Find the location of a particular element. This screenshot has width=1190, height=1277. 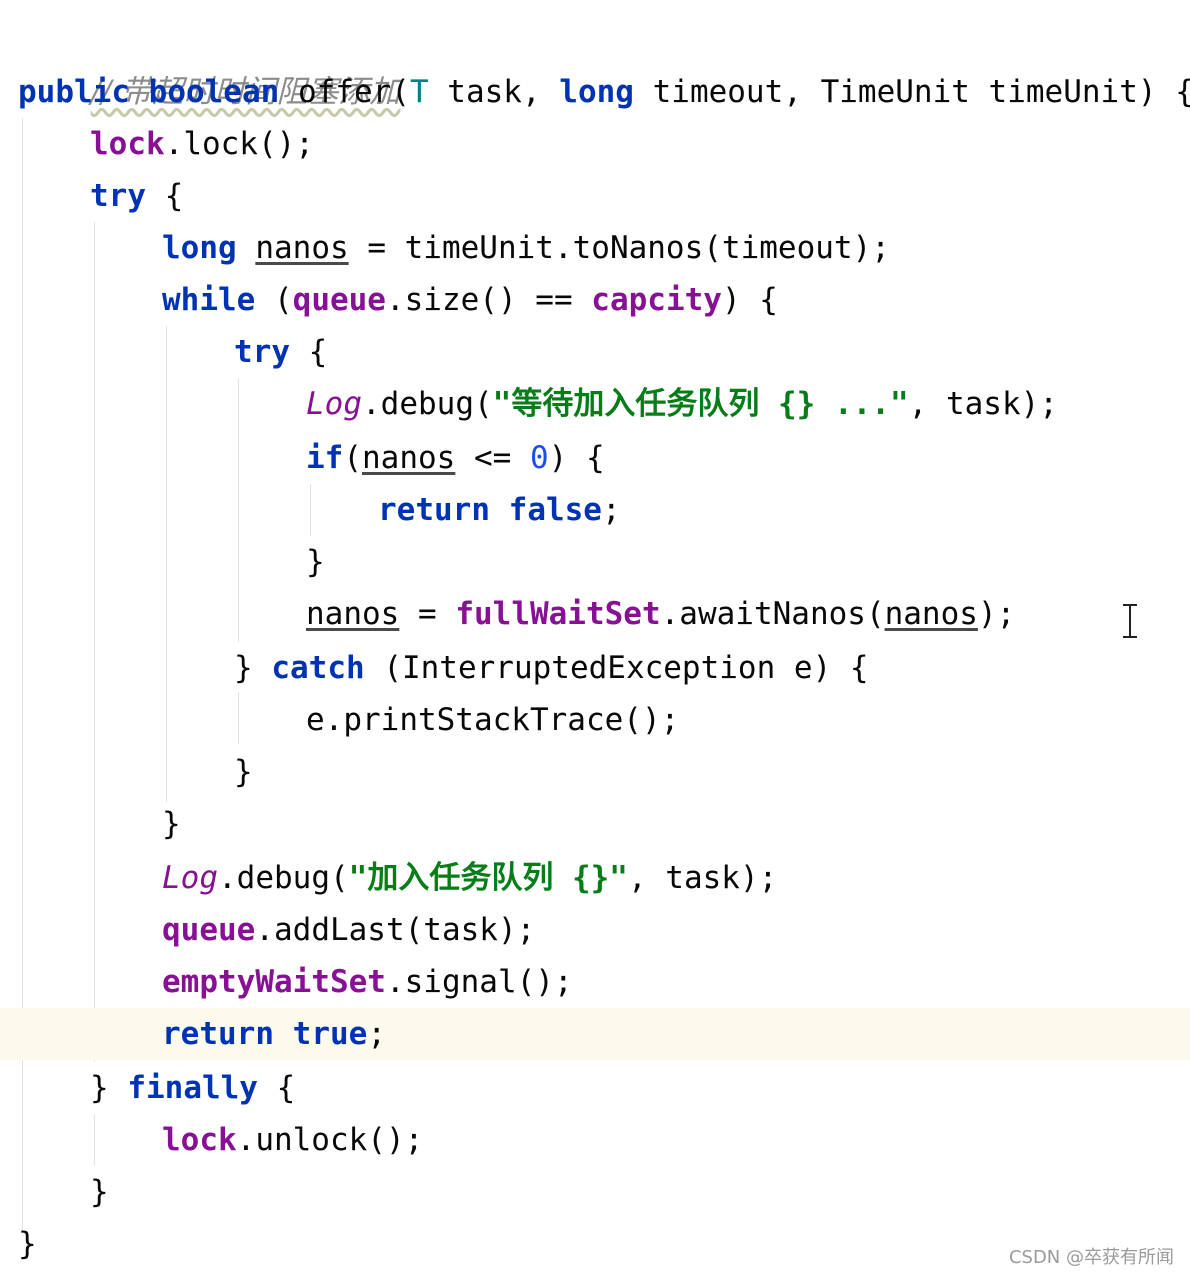

method-name: offer( is located at coordinates (353, 92).